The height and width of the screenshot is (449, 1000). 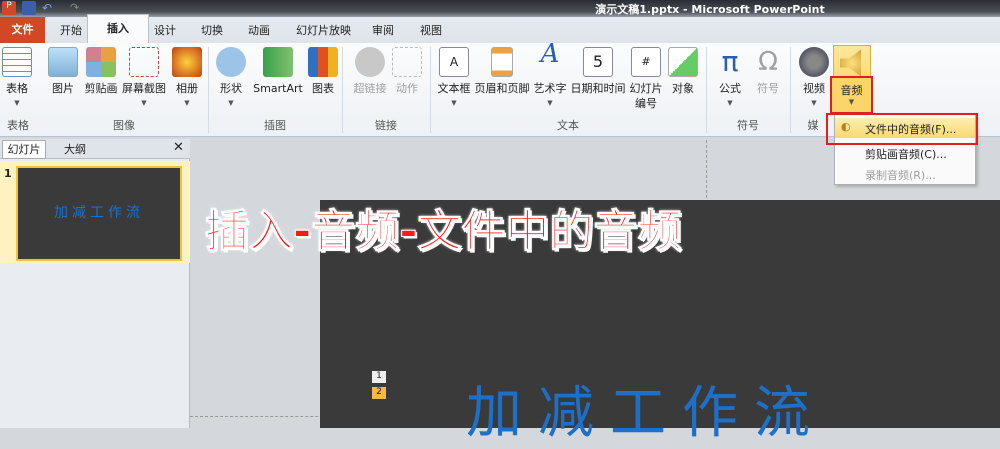 What do you see at coordinates (407, 88) in the screenshot?
I see `action-label: 动作` at bounding box center [407, 88].